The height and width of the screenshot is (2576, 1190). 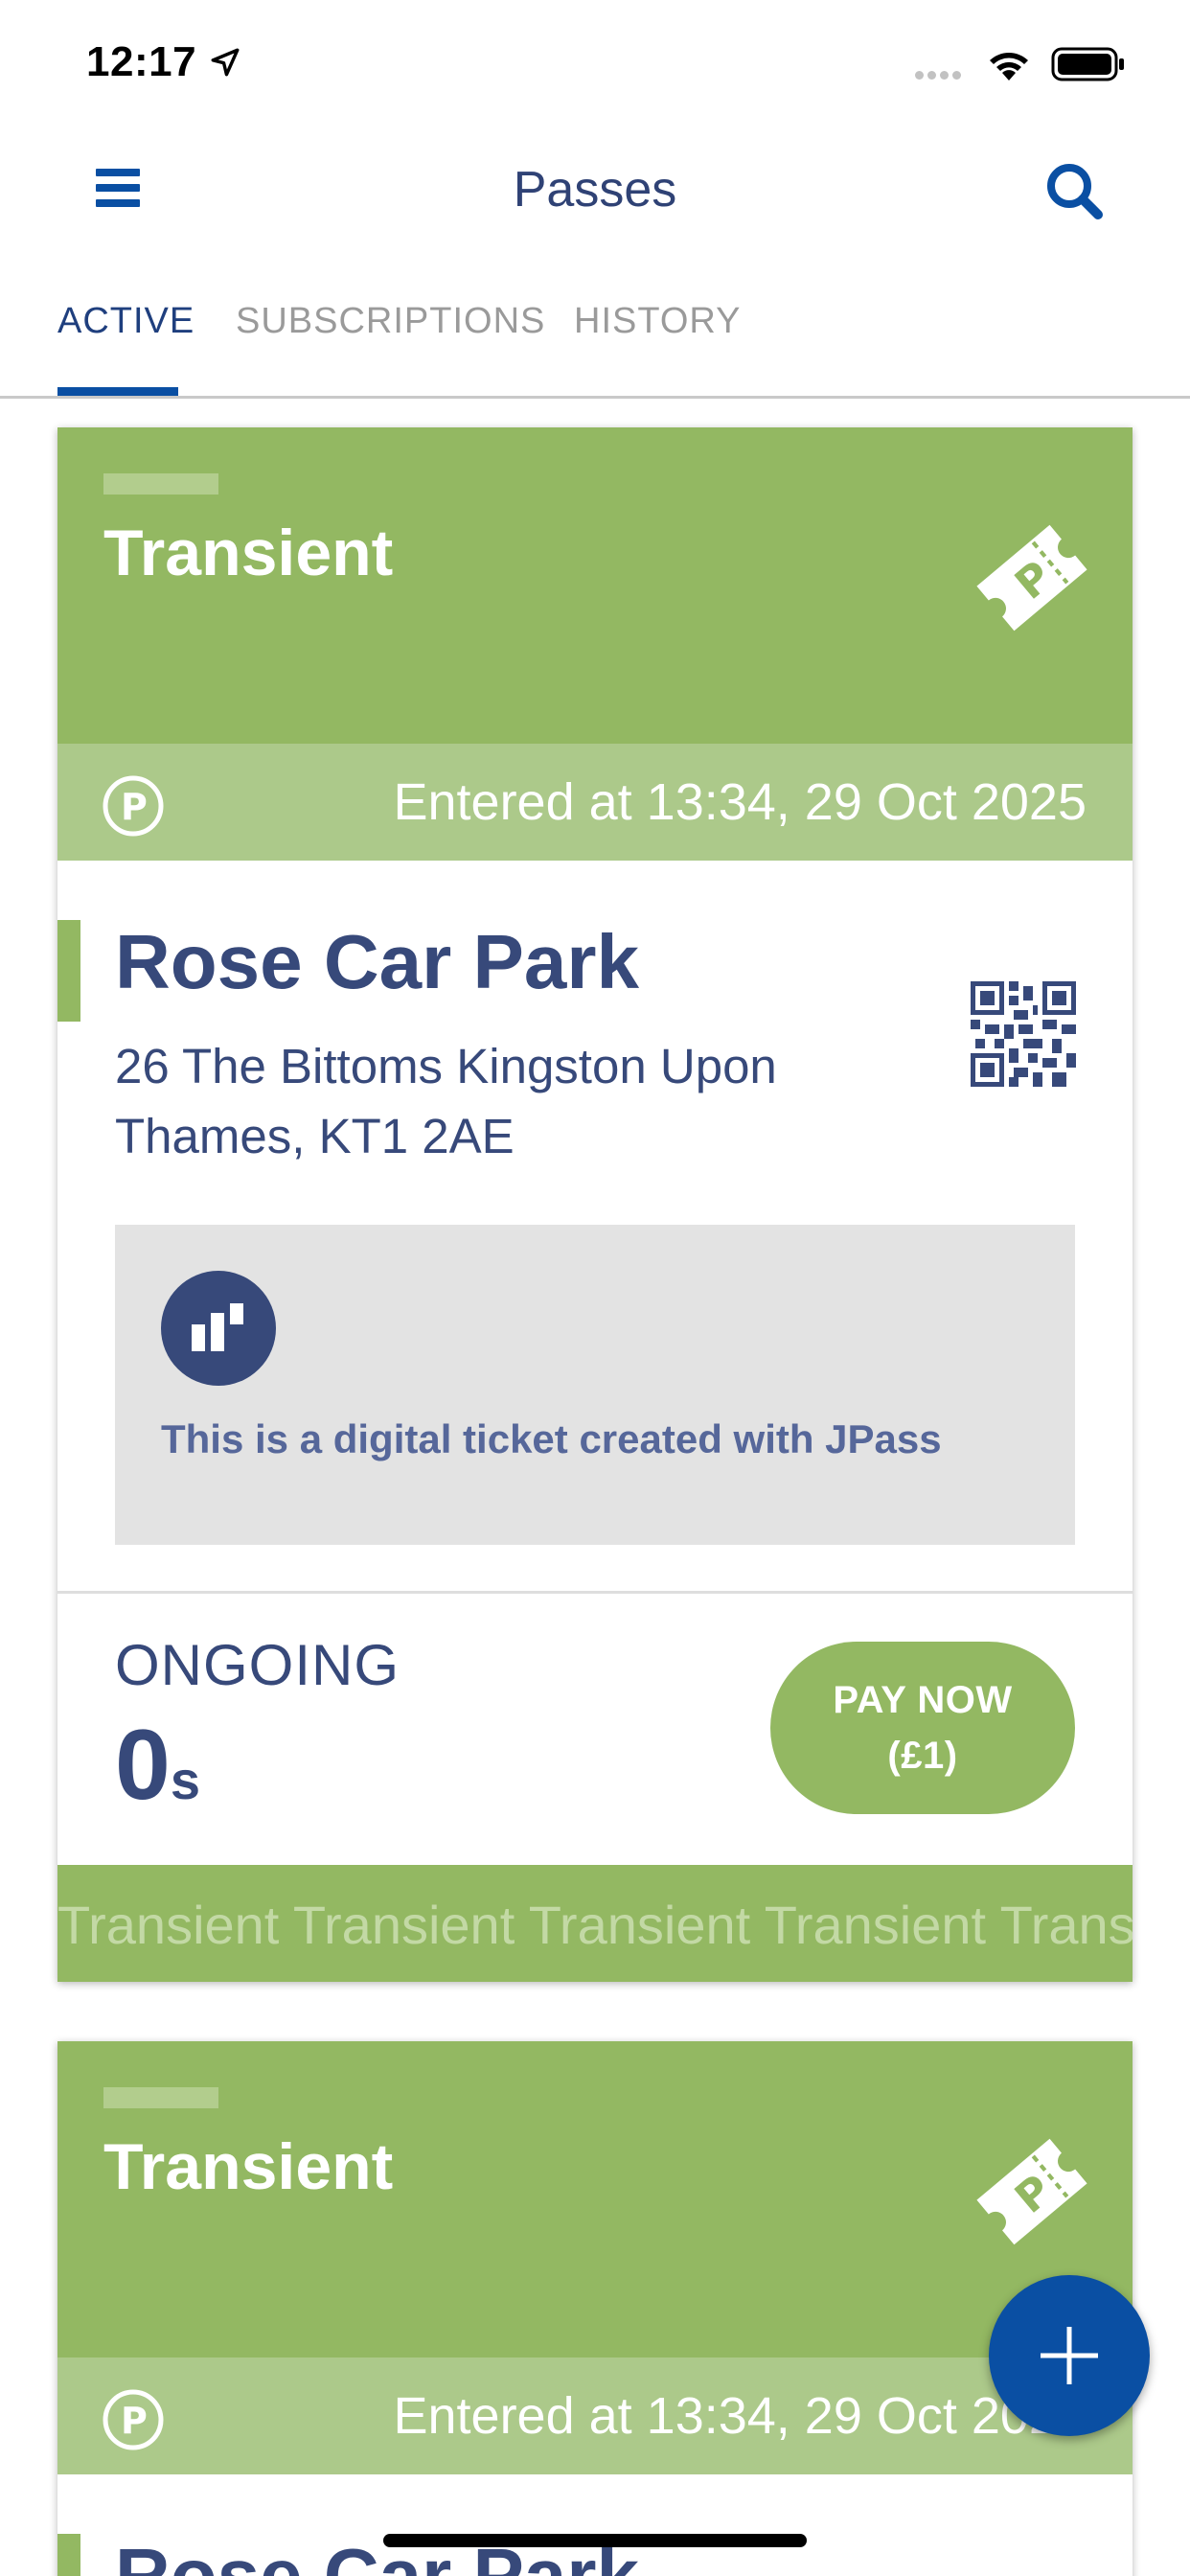 I want to click on status-label: ONGOING, so click(x=257, y=1665).